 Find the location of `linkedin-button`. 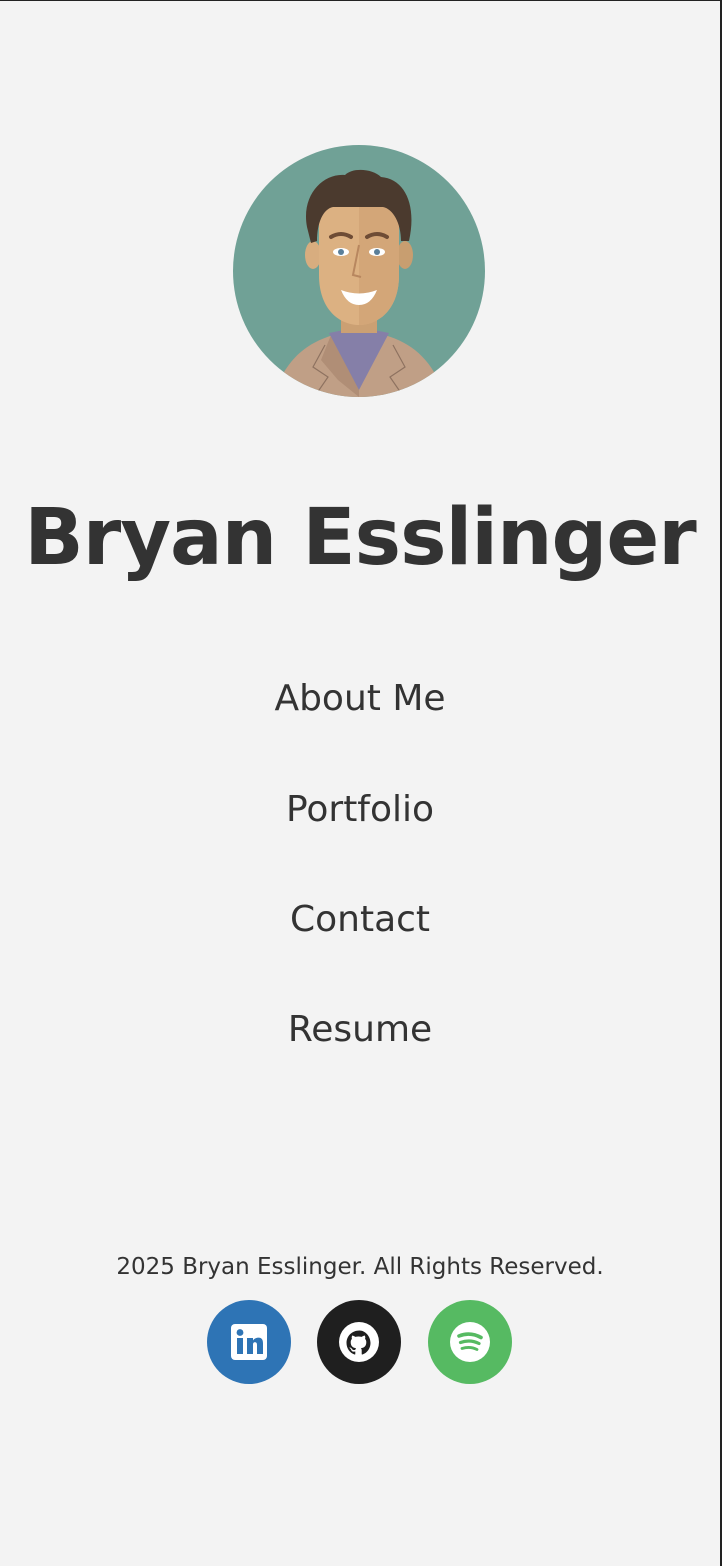

linkedin-button is located at coordinates (249, 1342).